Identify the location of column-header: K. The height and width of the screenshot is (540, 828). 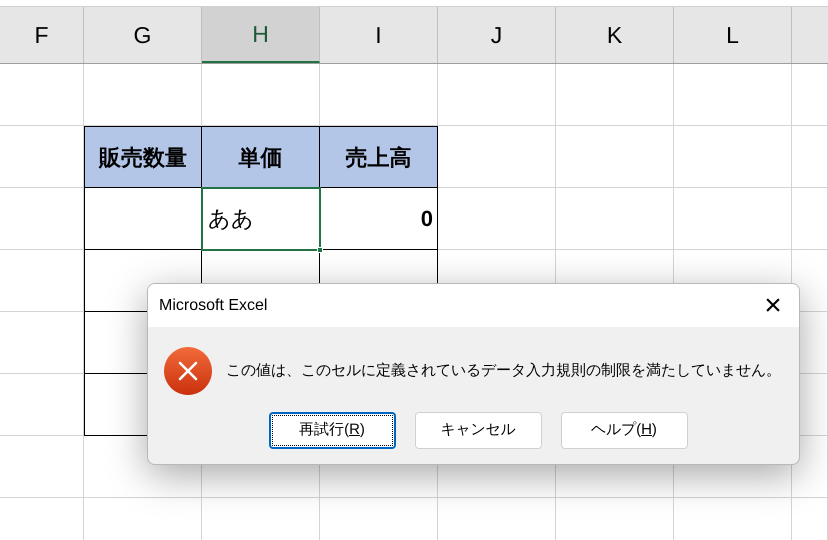
(615, 35).